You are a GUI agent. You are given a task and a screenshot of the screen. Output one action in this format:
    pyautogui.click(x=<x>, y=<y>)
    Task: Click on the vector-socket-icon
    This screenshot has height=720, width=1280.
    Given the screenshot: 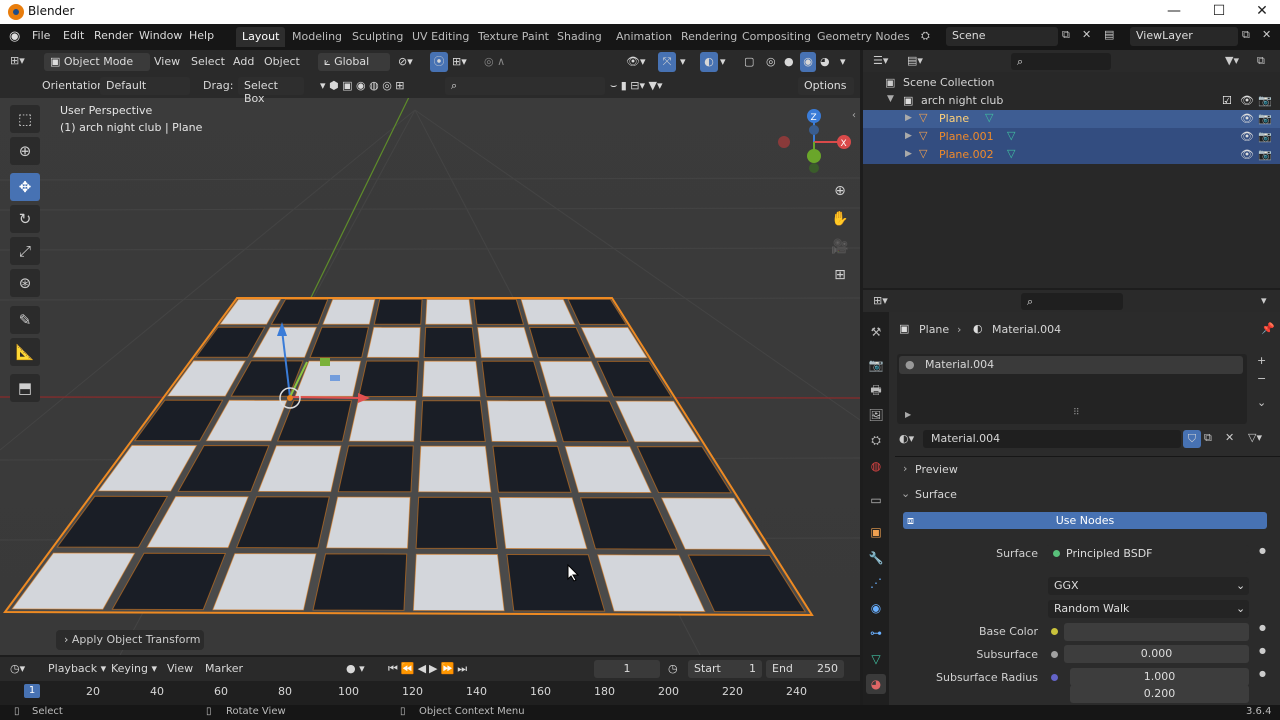 What is the action you would take?
    pyautogui.click(x=1054, y=677)
    